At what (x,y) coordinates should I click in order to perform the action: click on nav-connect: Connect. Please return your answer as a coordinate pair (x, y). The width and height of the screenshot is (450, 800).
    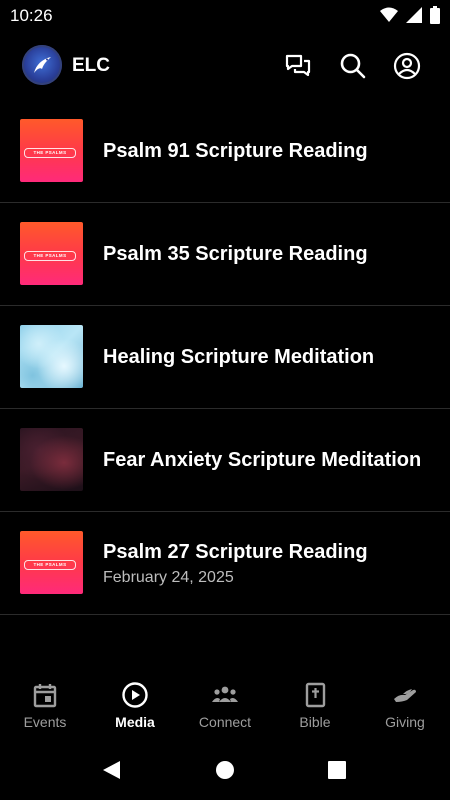
    Looking at the image, I should click on (225, 708).